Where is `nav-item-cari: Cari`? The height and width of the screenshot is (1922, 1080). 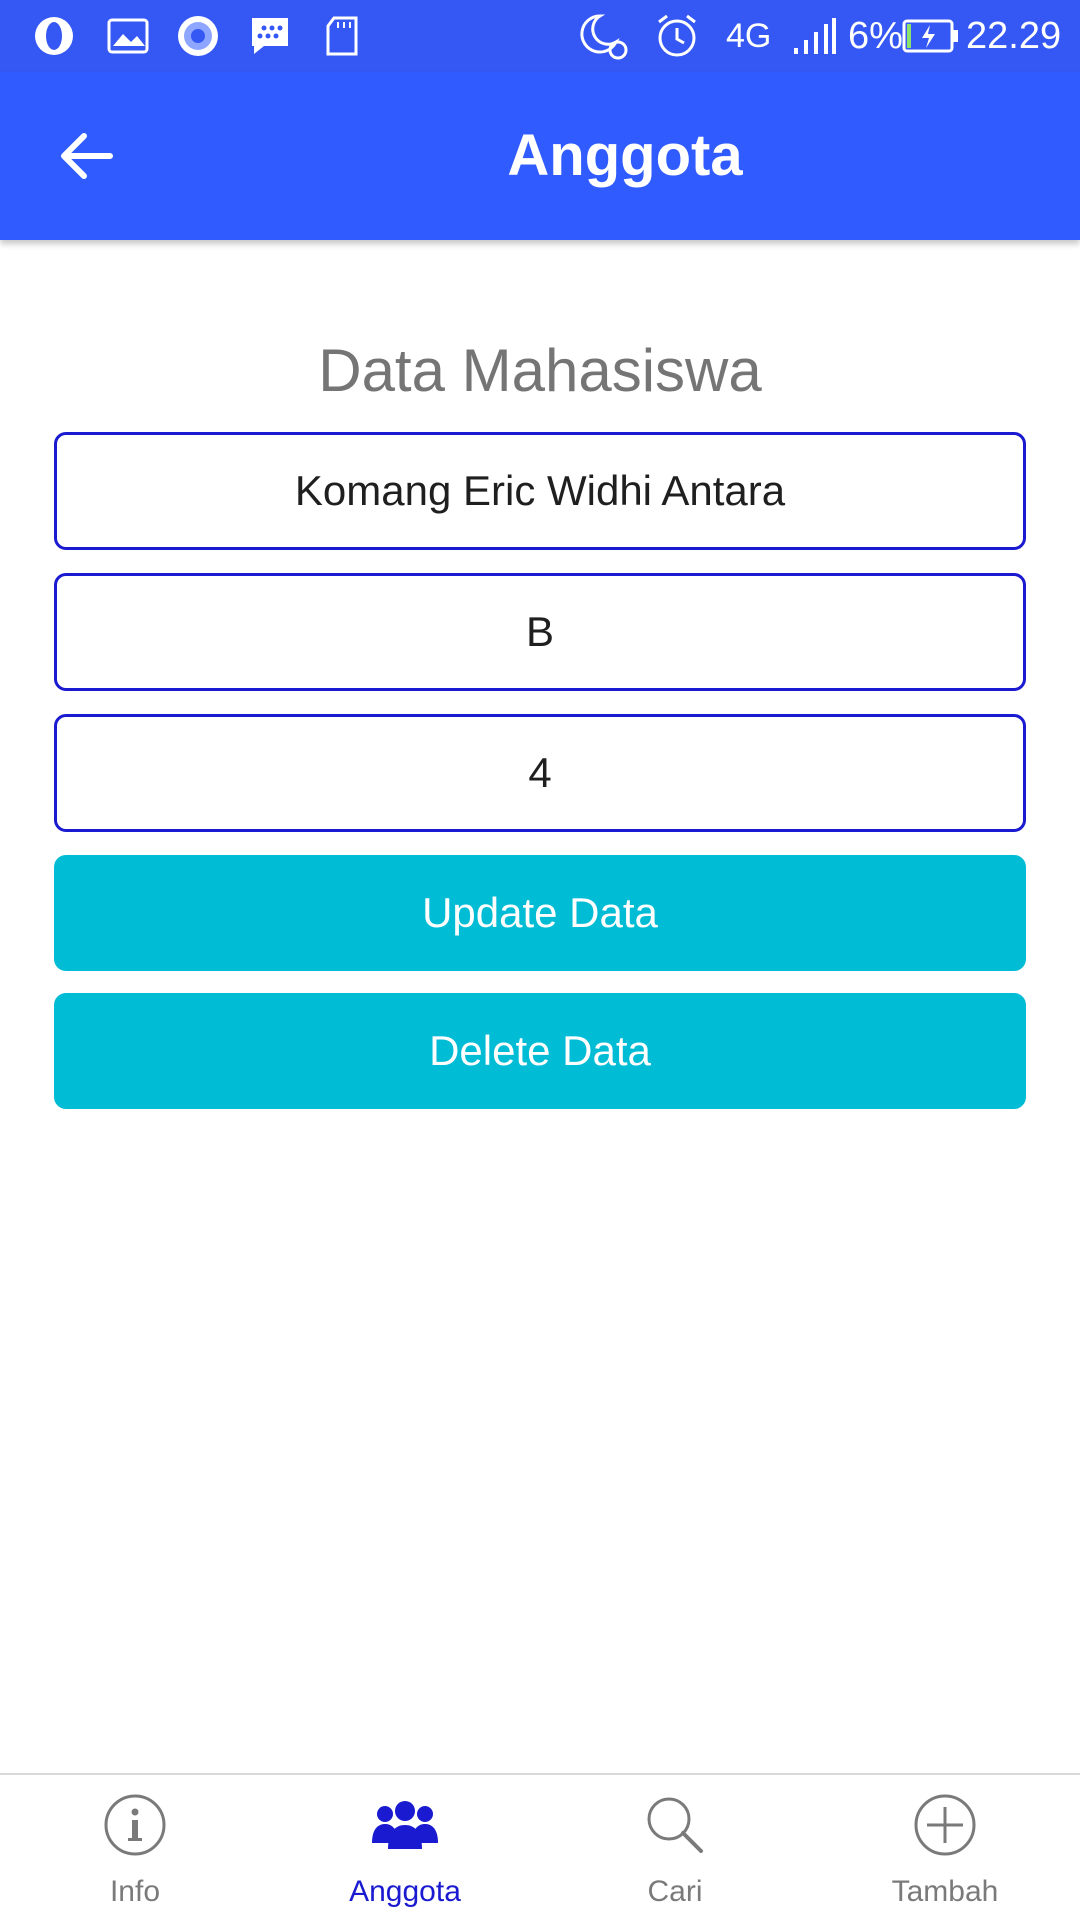 nav-item-cari: Cari is located at coordinates (675, 1848).